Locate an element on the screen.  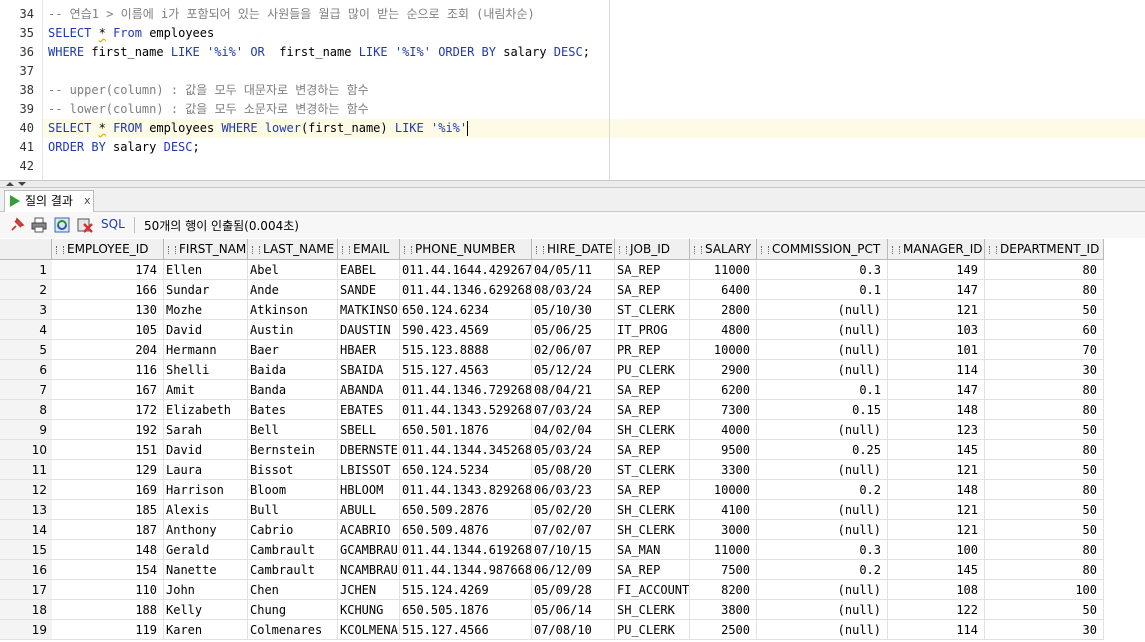
cell-phone-number: 650.124.6234 is located at coordinates (466, 310).